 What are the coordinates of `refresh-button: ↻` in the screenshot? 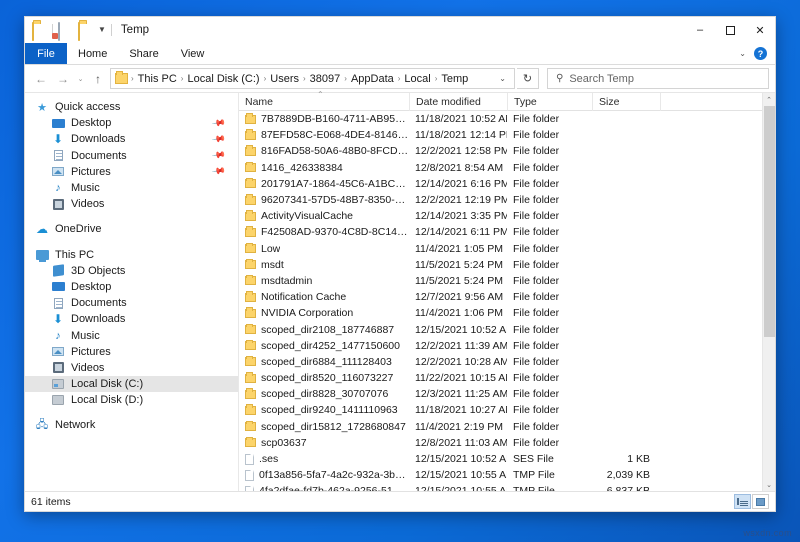 It's located at (528, 78).